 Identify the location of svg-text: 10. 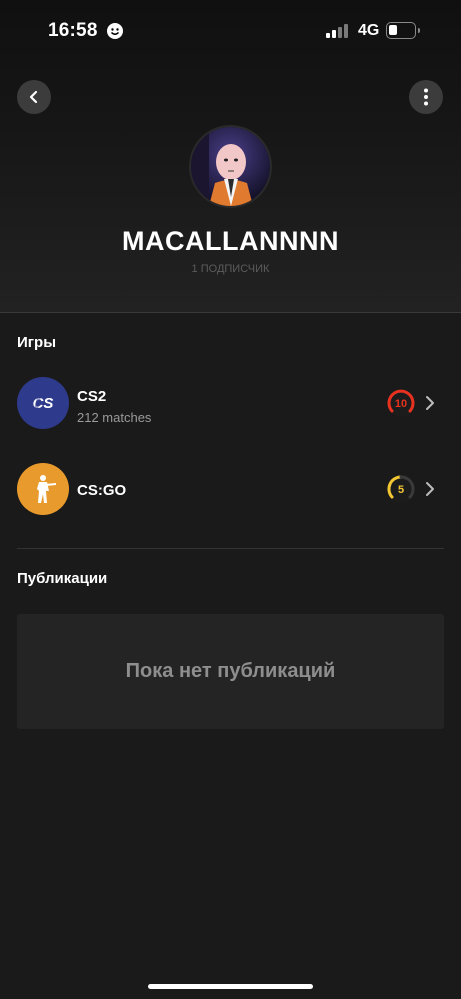
(401, 404).